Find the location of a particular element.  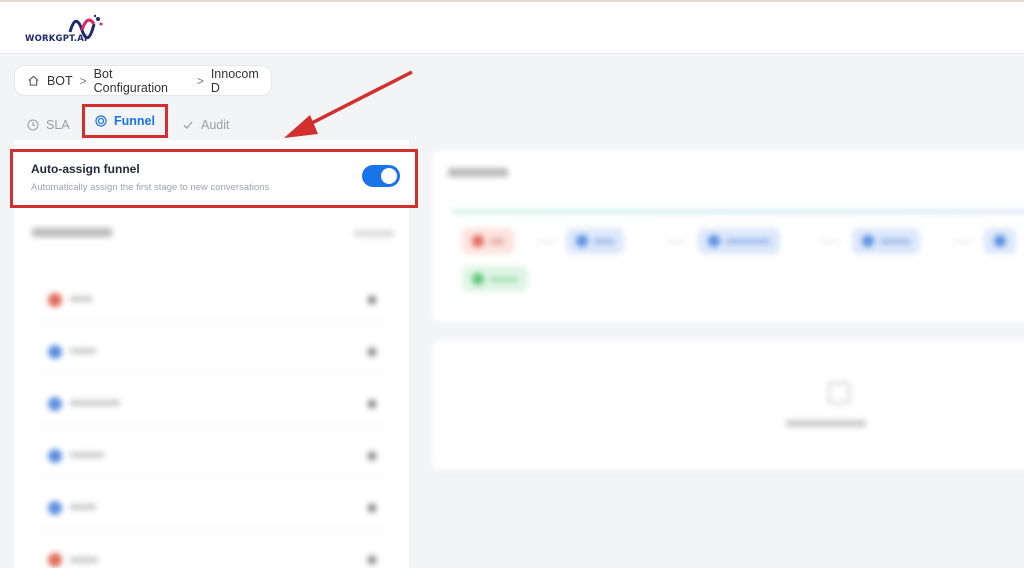

preview-progress-line is located at coordinates (738, 211).